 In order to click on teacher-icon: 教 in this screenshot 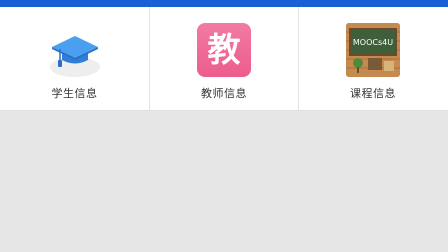, I will do `click(224, 50)`.